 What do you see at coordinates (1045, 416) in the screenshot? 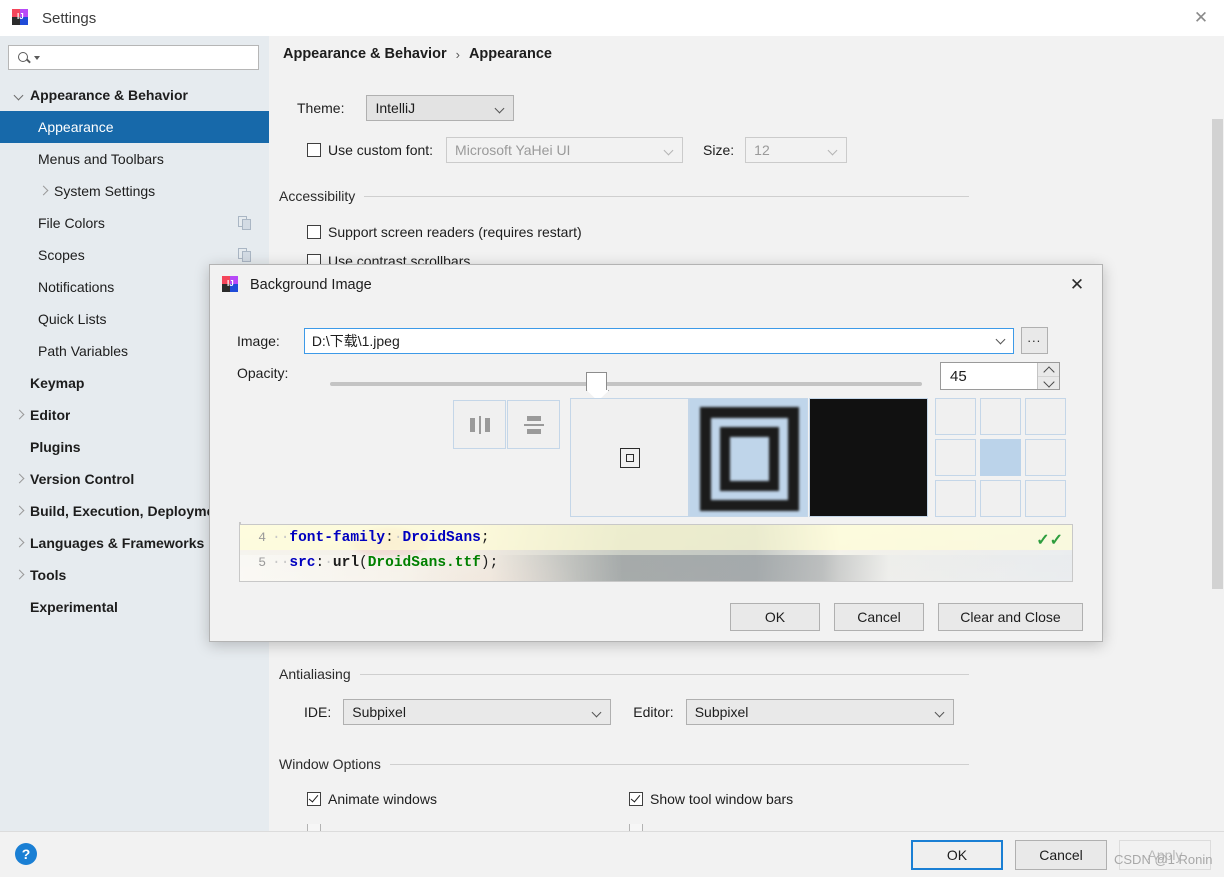
I see `anchor-cell-top-right` at bounding box center [1045, 416].